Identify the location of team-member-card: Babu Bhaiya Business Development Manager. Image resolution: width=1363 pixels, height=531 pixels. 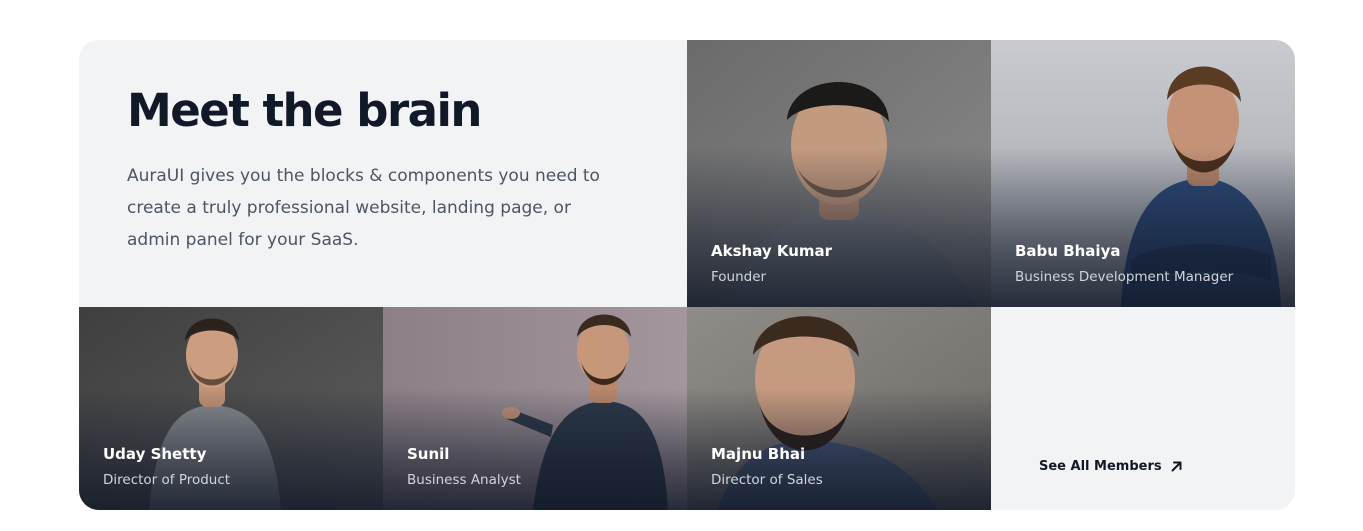
(1143, 173).